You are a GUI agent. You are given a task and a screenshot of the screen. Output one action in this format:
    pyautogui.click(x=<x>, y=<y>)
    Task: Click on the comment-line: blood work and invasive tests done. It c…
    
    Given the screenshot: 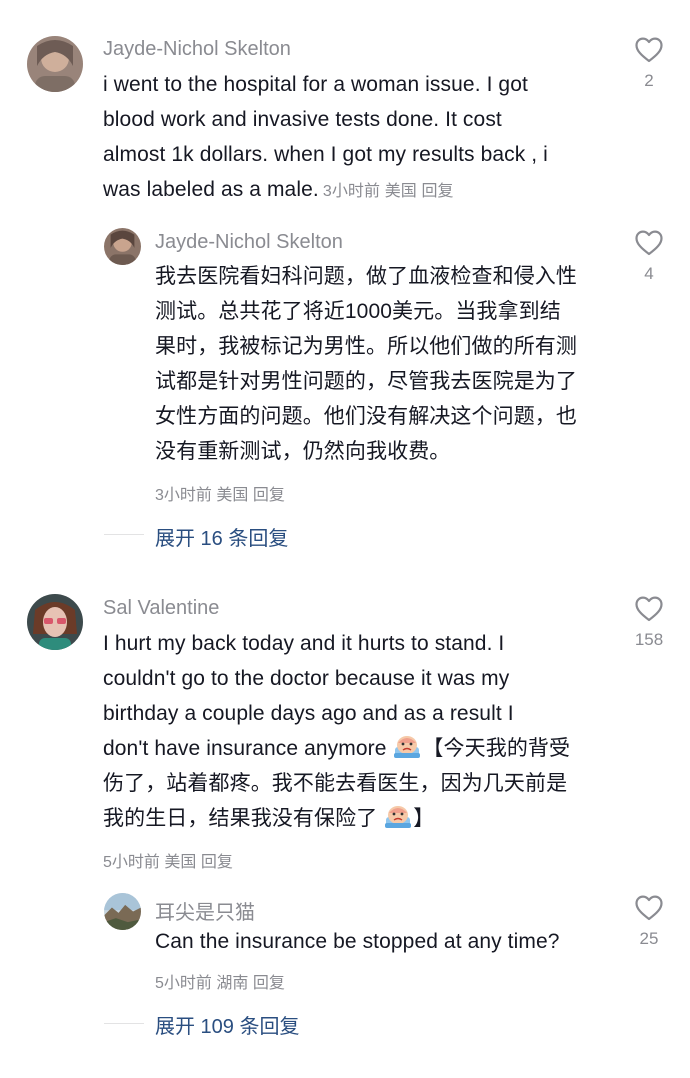 What is the action you would take?
    pyautogui.click(x=302, y=119)
    